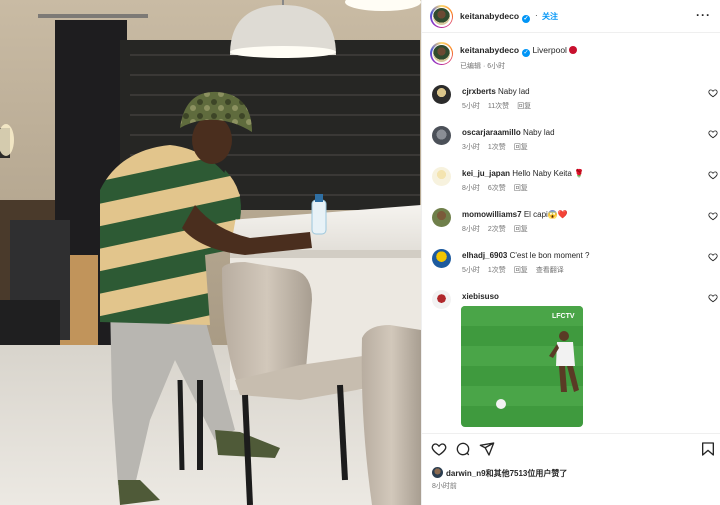  What do you see at coordinates (571, 141) in the screenshot?
I see `comment-item: oscarjaraamillo Naby lad 3小时 1次赞 回复` at bounding box center [571, 141].